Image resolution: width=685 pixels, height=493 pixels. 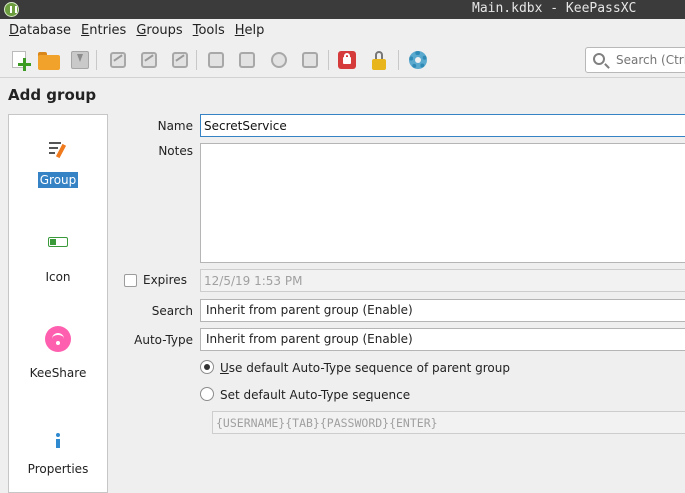 What do you see at coordinates (49, 60) in the screenshot?
I see `open-database-icon` at bounding box center [49, 60].